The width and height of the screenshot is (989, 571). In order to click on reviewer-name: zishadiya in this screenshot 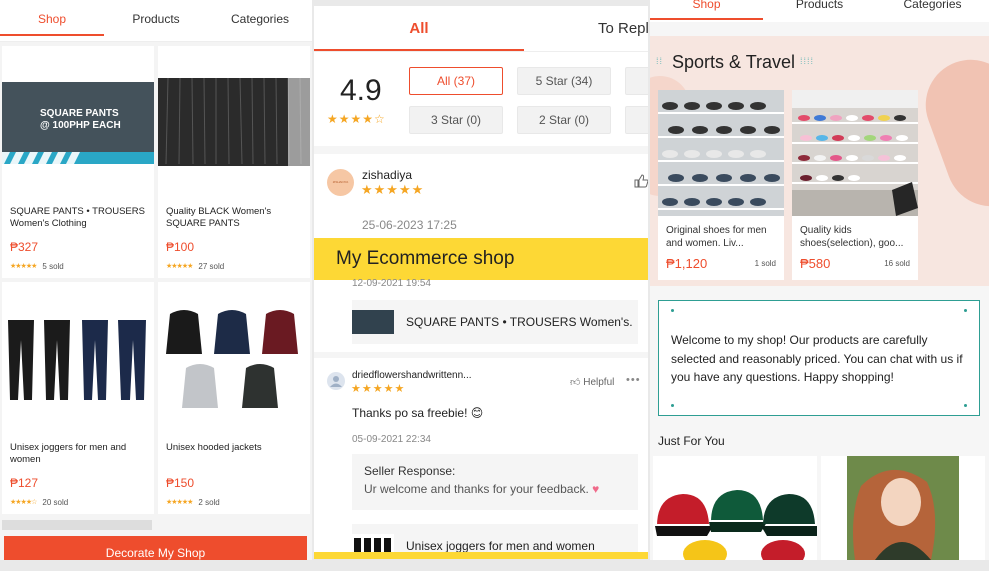, I will do `click(387, 175)`.